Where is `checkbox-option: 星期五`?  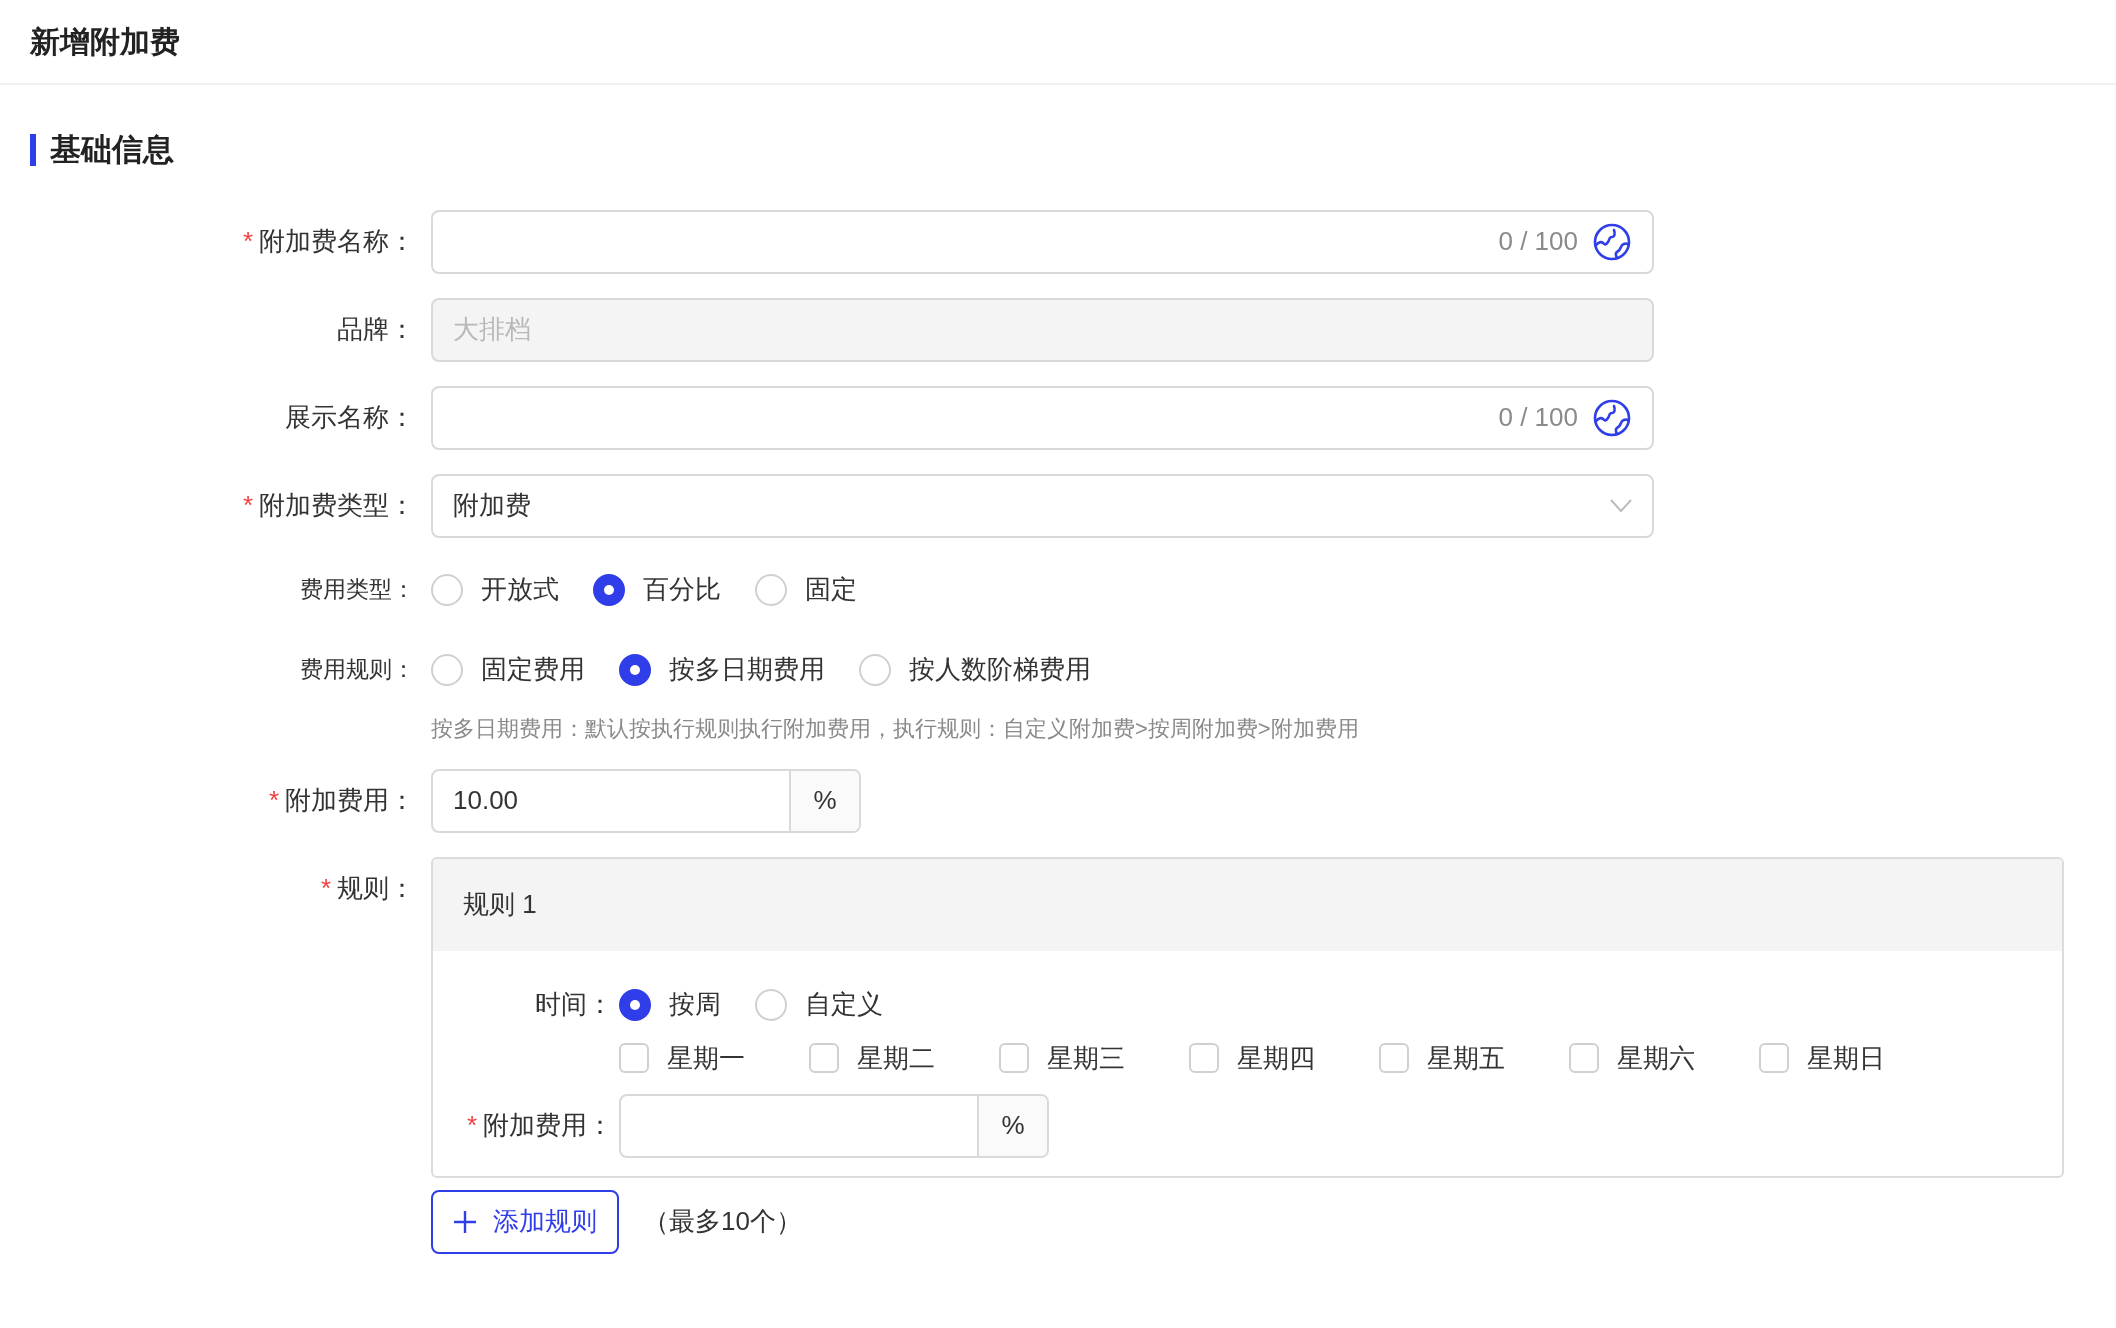 checkbox-option: 星期五 is located at coordinates (1474, 1058).